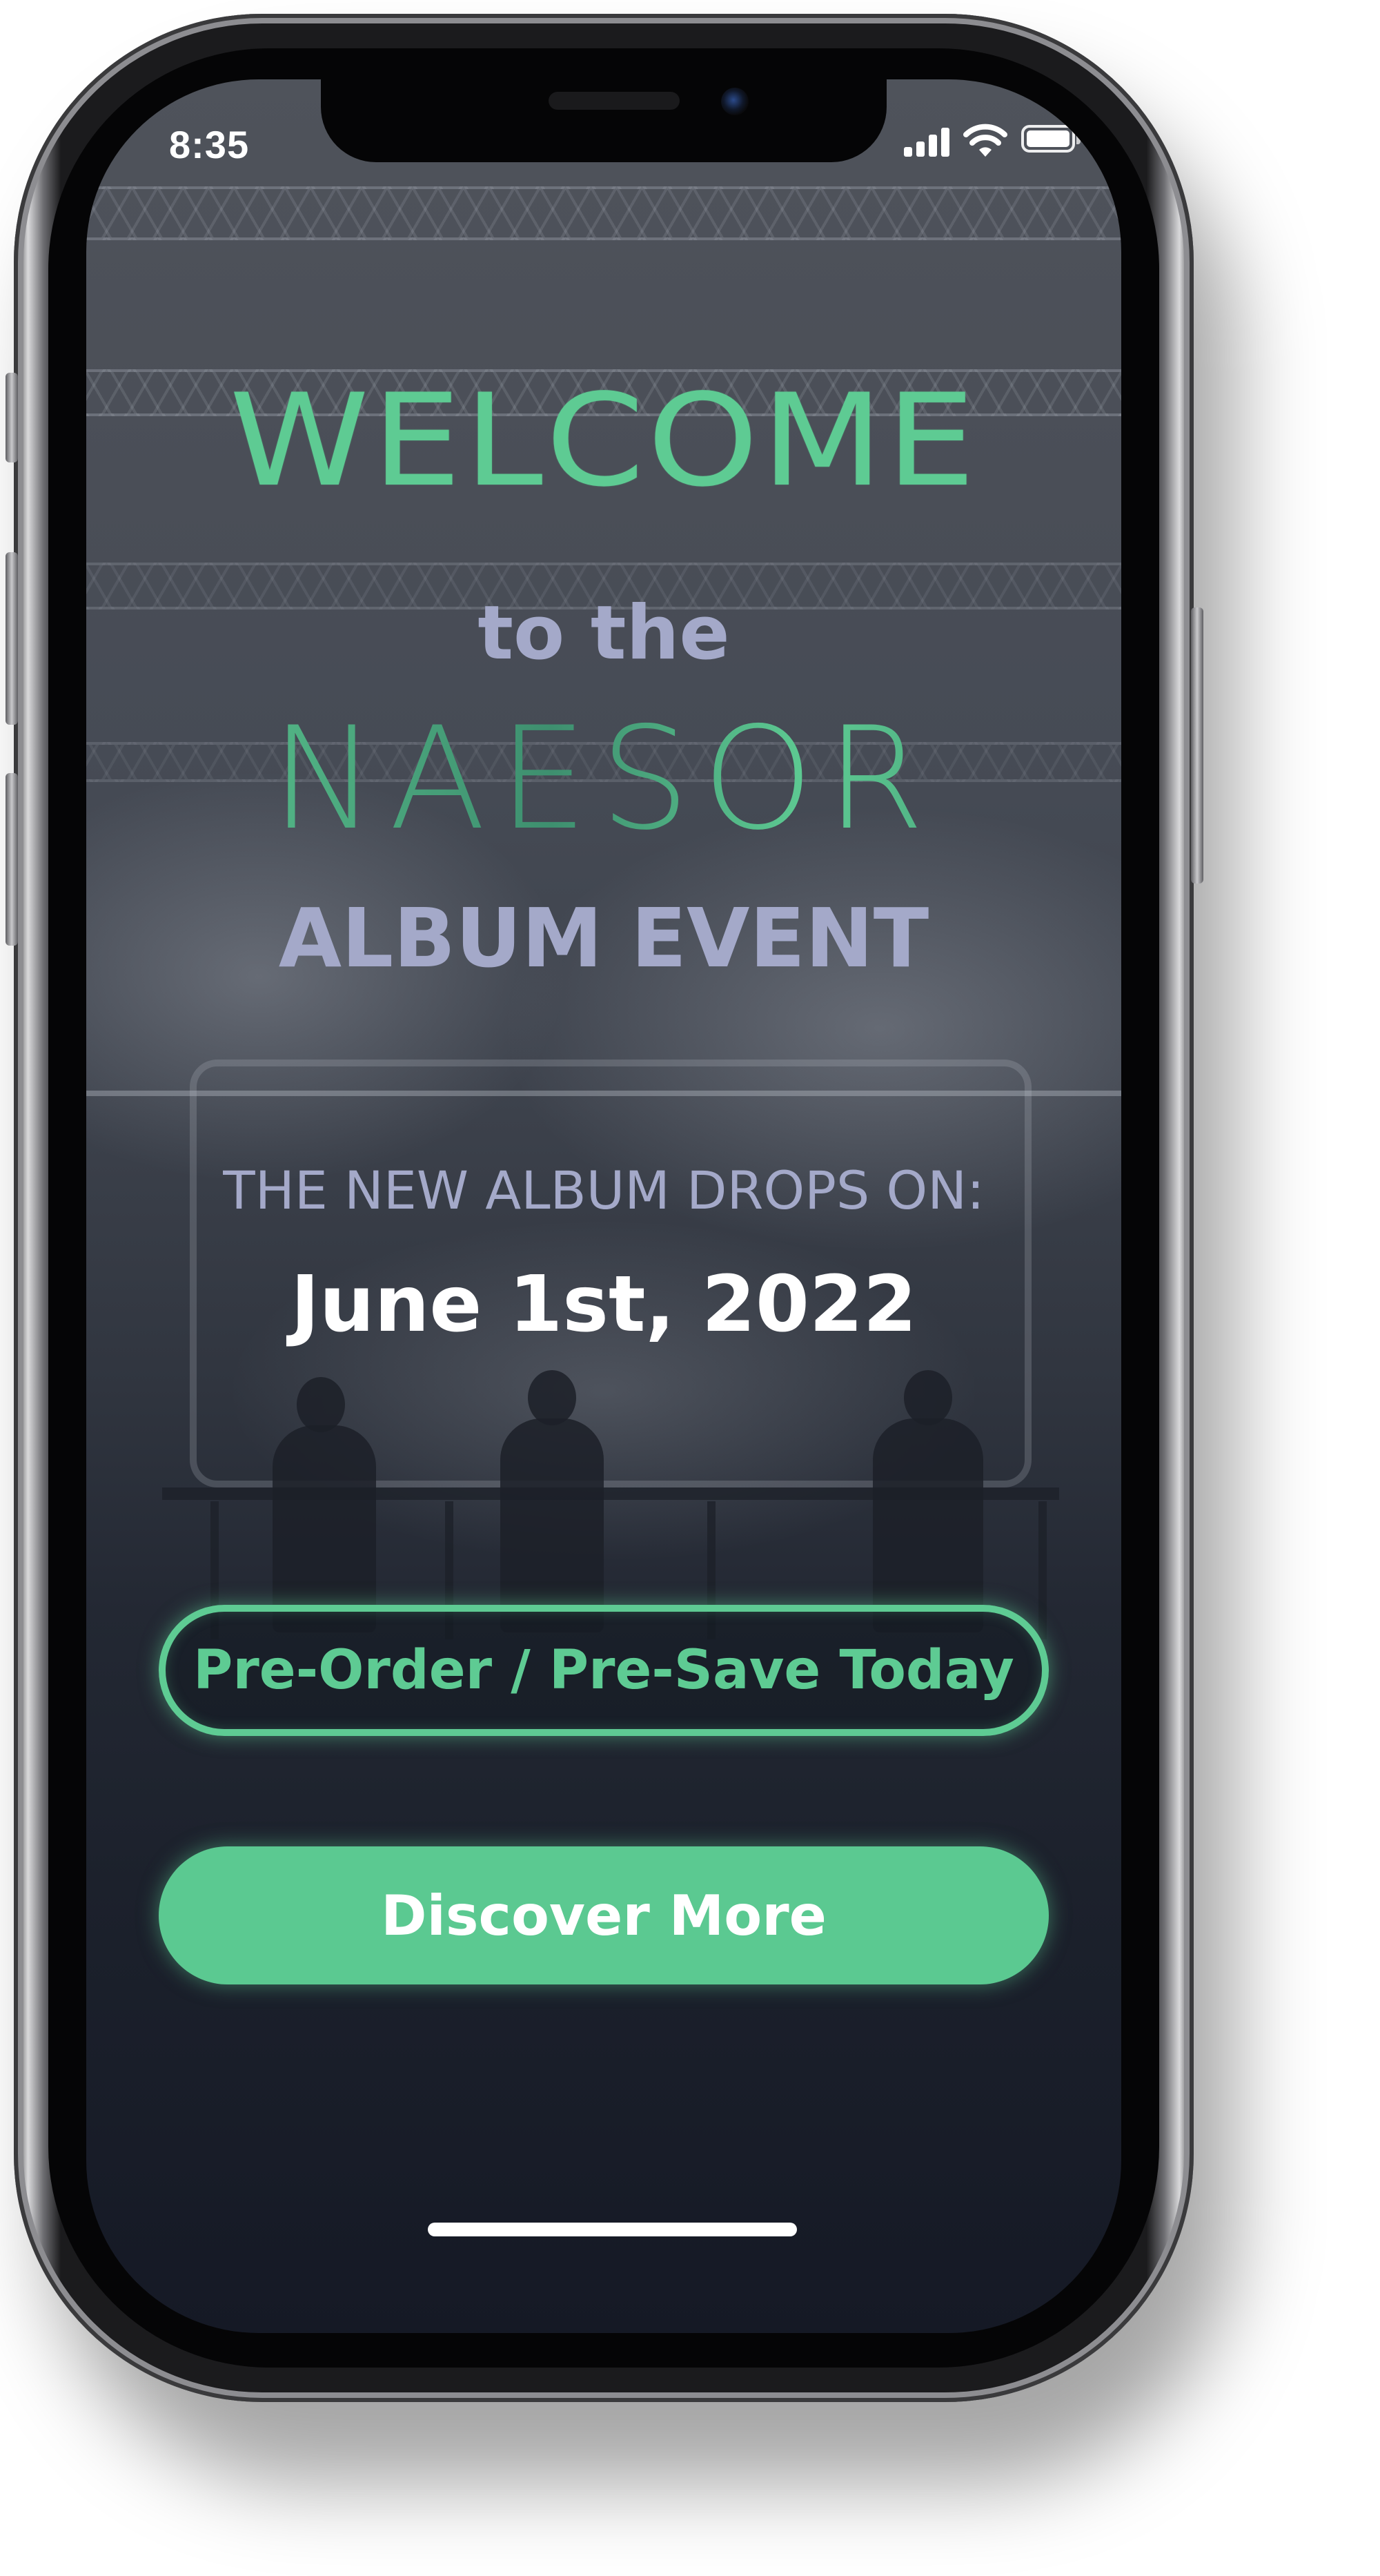 The height and width of the screenshot is (2576, 1380). What do you see at coordinates (1051, 139) in the screenshot?
I see `battery-icon` at bounding box center [1051, 139].